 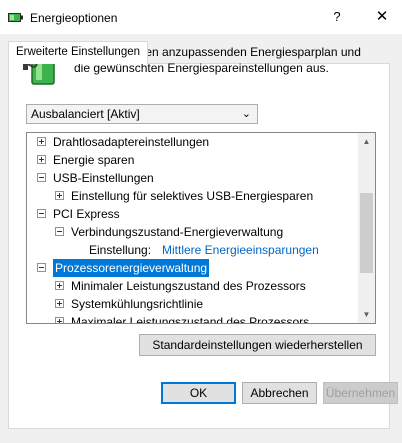 I want to click on title-bar: Energieoptionen ? ✕, so click(x=201, y=17).